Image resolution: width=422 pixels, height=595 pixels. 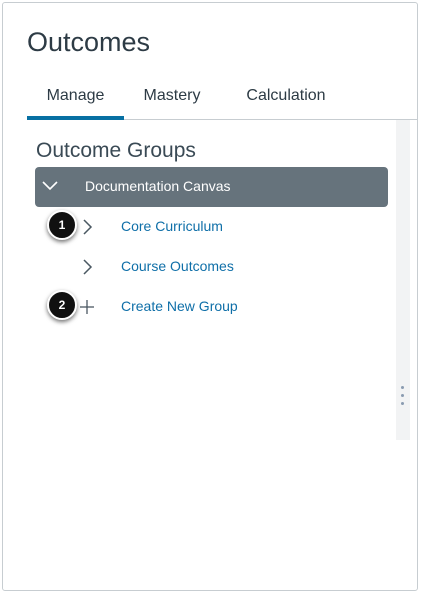 I want to click on group-course-outcomes: Course Outcomes, so click(x=211, y=267).